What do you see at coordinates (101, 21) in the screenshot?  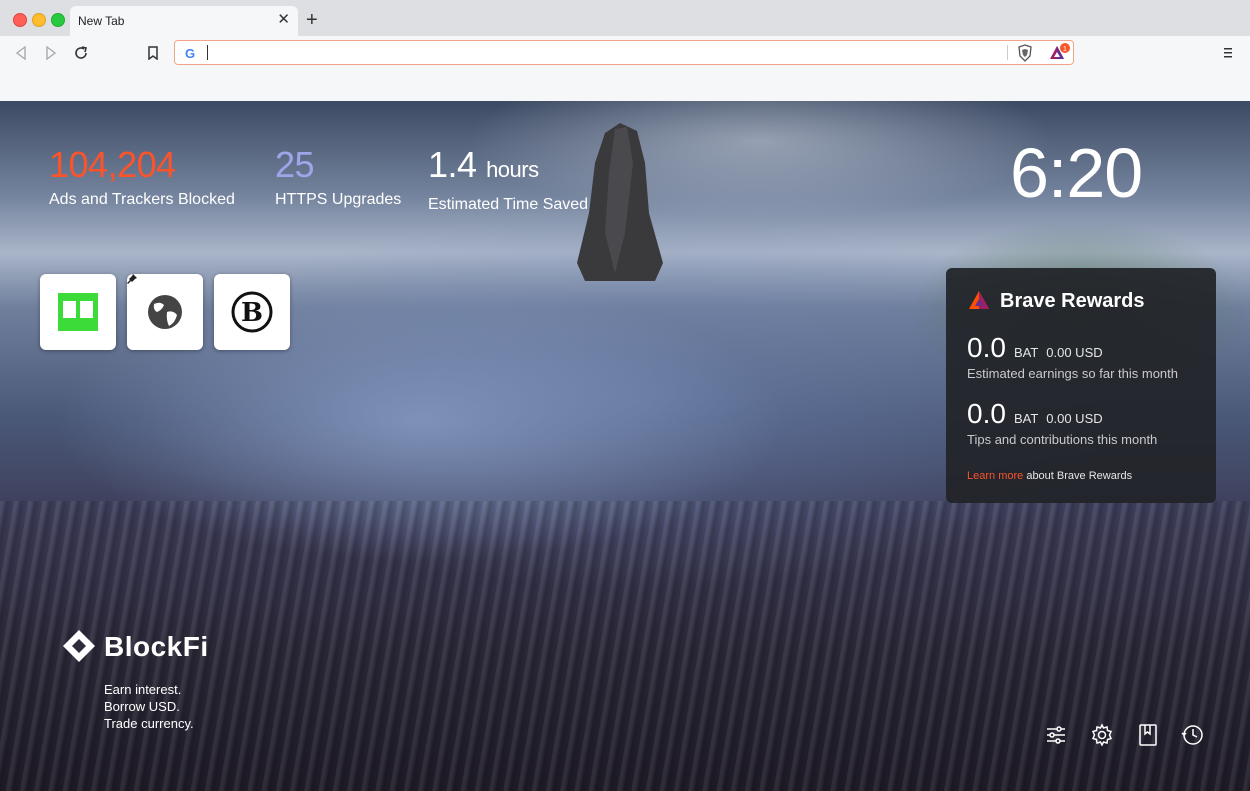 I see `tab-title: New Tab` at bounding box center [101, 21].